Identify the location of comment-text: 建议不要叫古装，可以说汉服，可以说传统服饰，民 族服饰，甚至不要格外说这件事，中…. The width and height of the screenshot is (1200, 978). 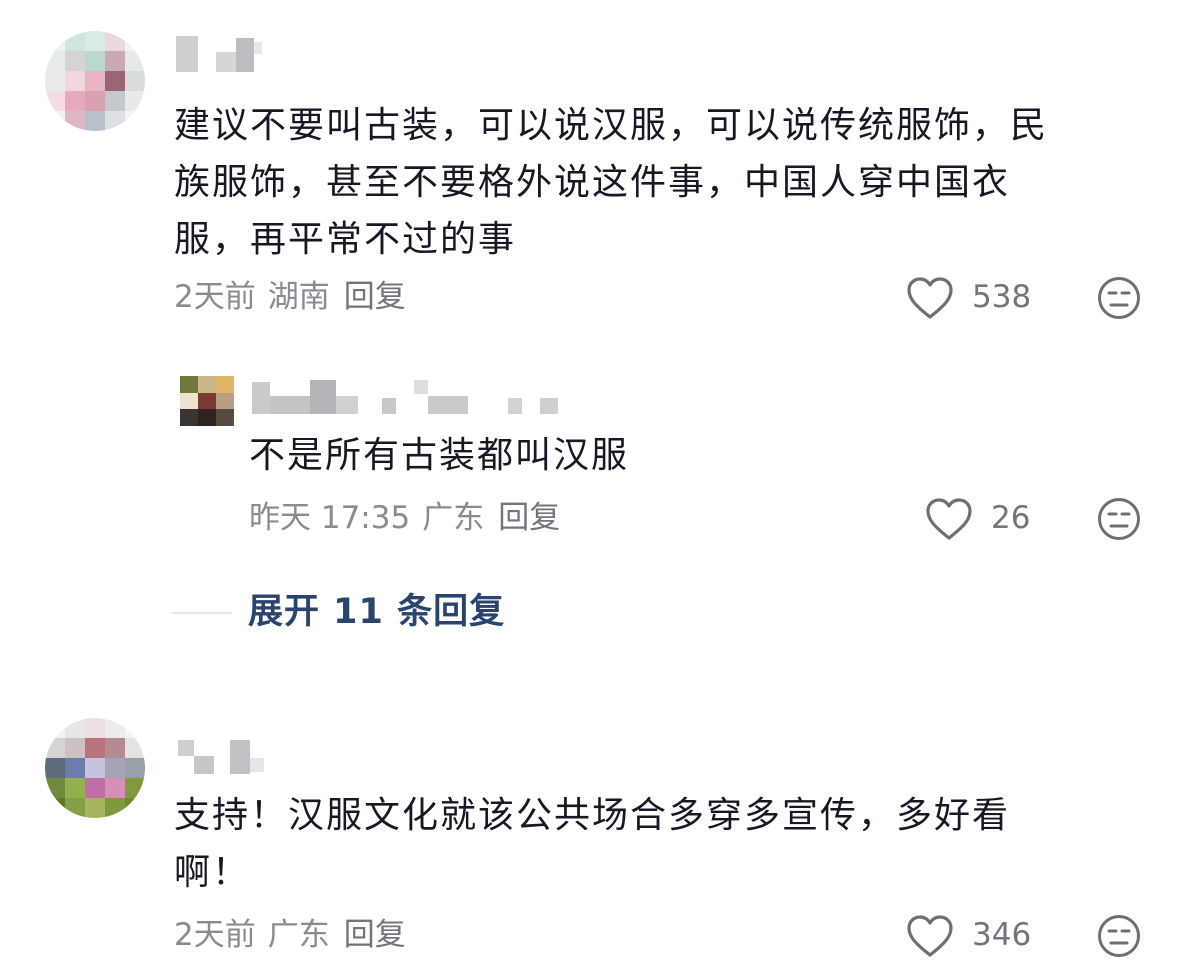
(611, 182).